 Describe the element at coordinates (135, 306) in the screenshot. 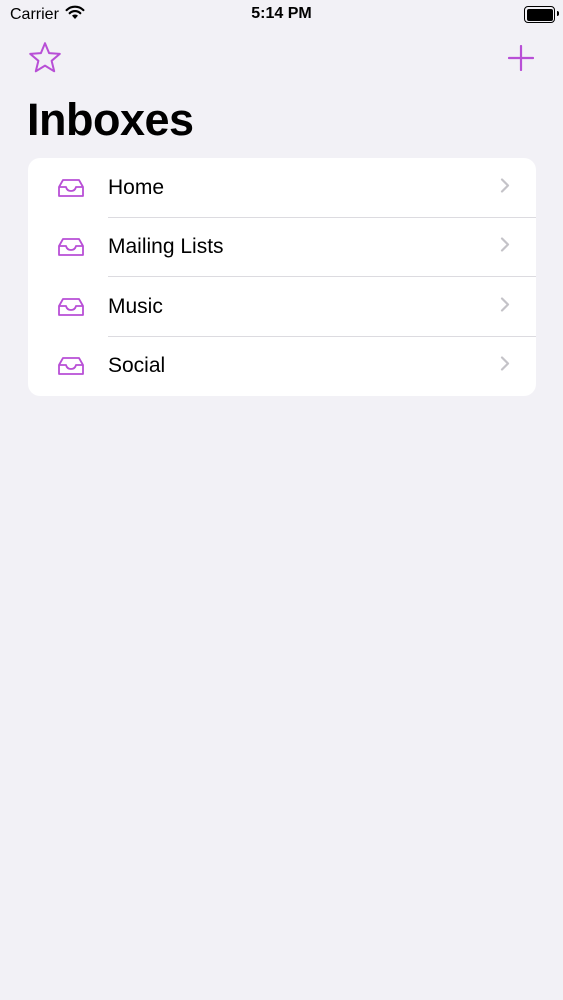

I see `inbox-label: Music` at that location.